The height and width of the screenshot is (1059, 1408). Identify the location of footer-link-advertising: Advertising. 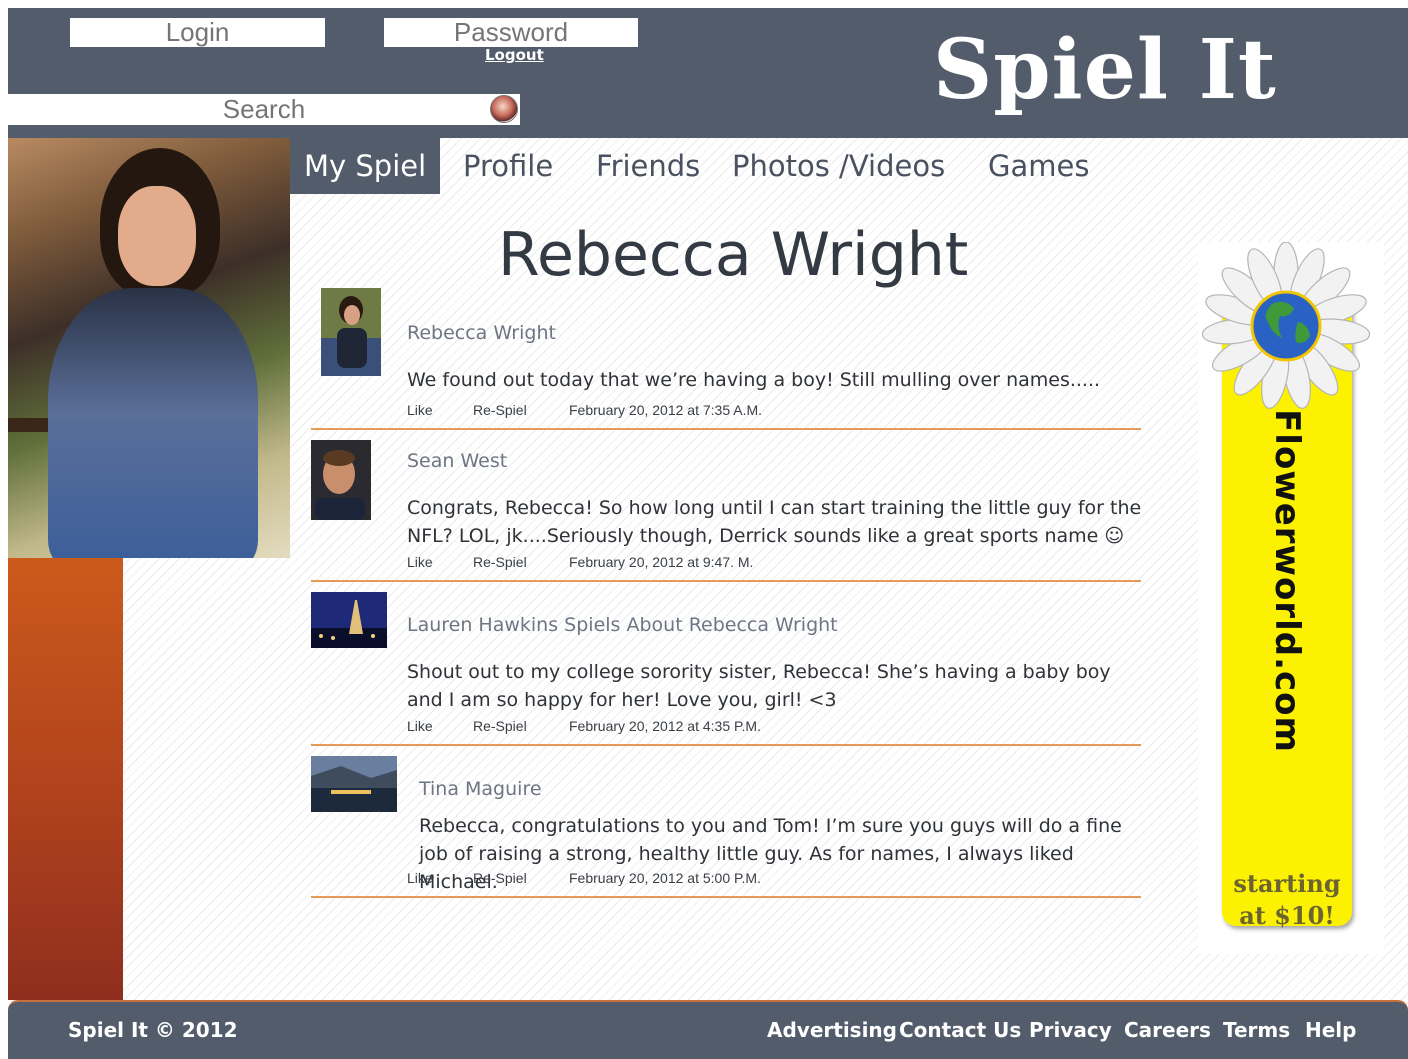
(832, 1030).